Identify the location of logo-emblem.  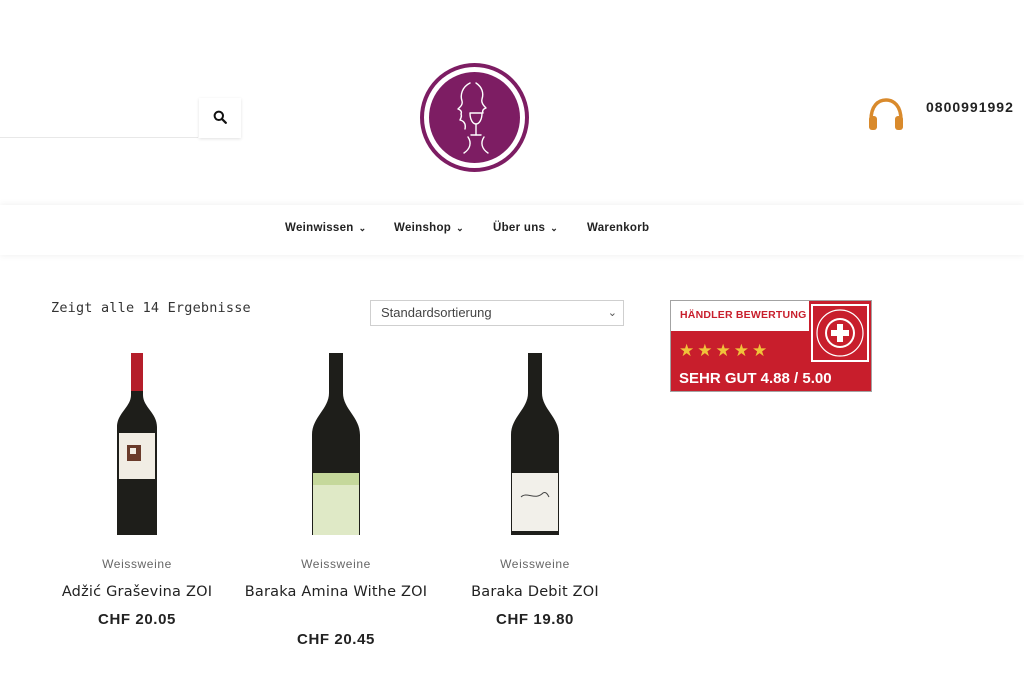
(474, 117).